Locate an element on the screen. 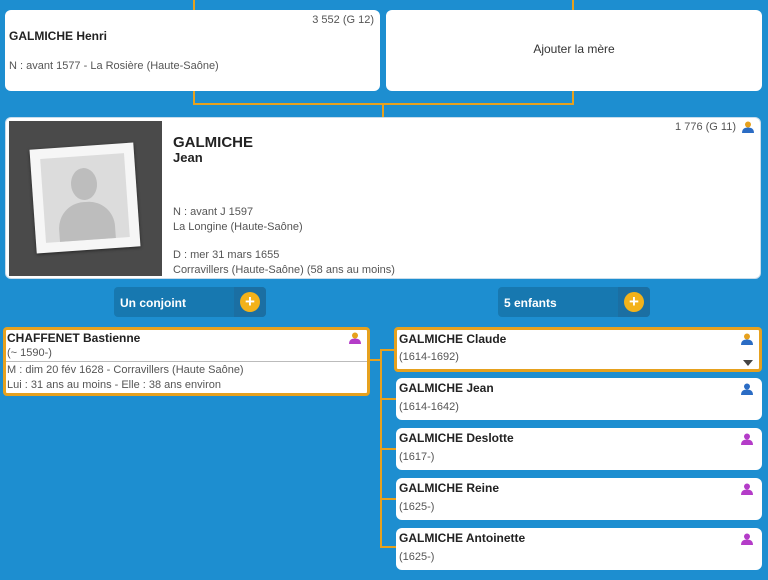 The height and width of the screenshot is (580, 768). person-name: GALMICHE Deslotte is located at coordinates (456, 438).